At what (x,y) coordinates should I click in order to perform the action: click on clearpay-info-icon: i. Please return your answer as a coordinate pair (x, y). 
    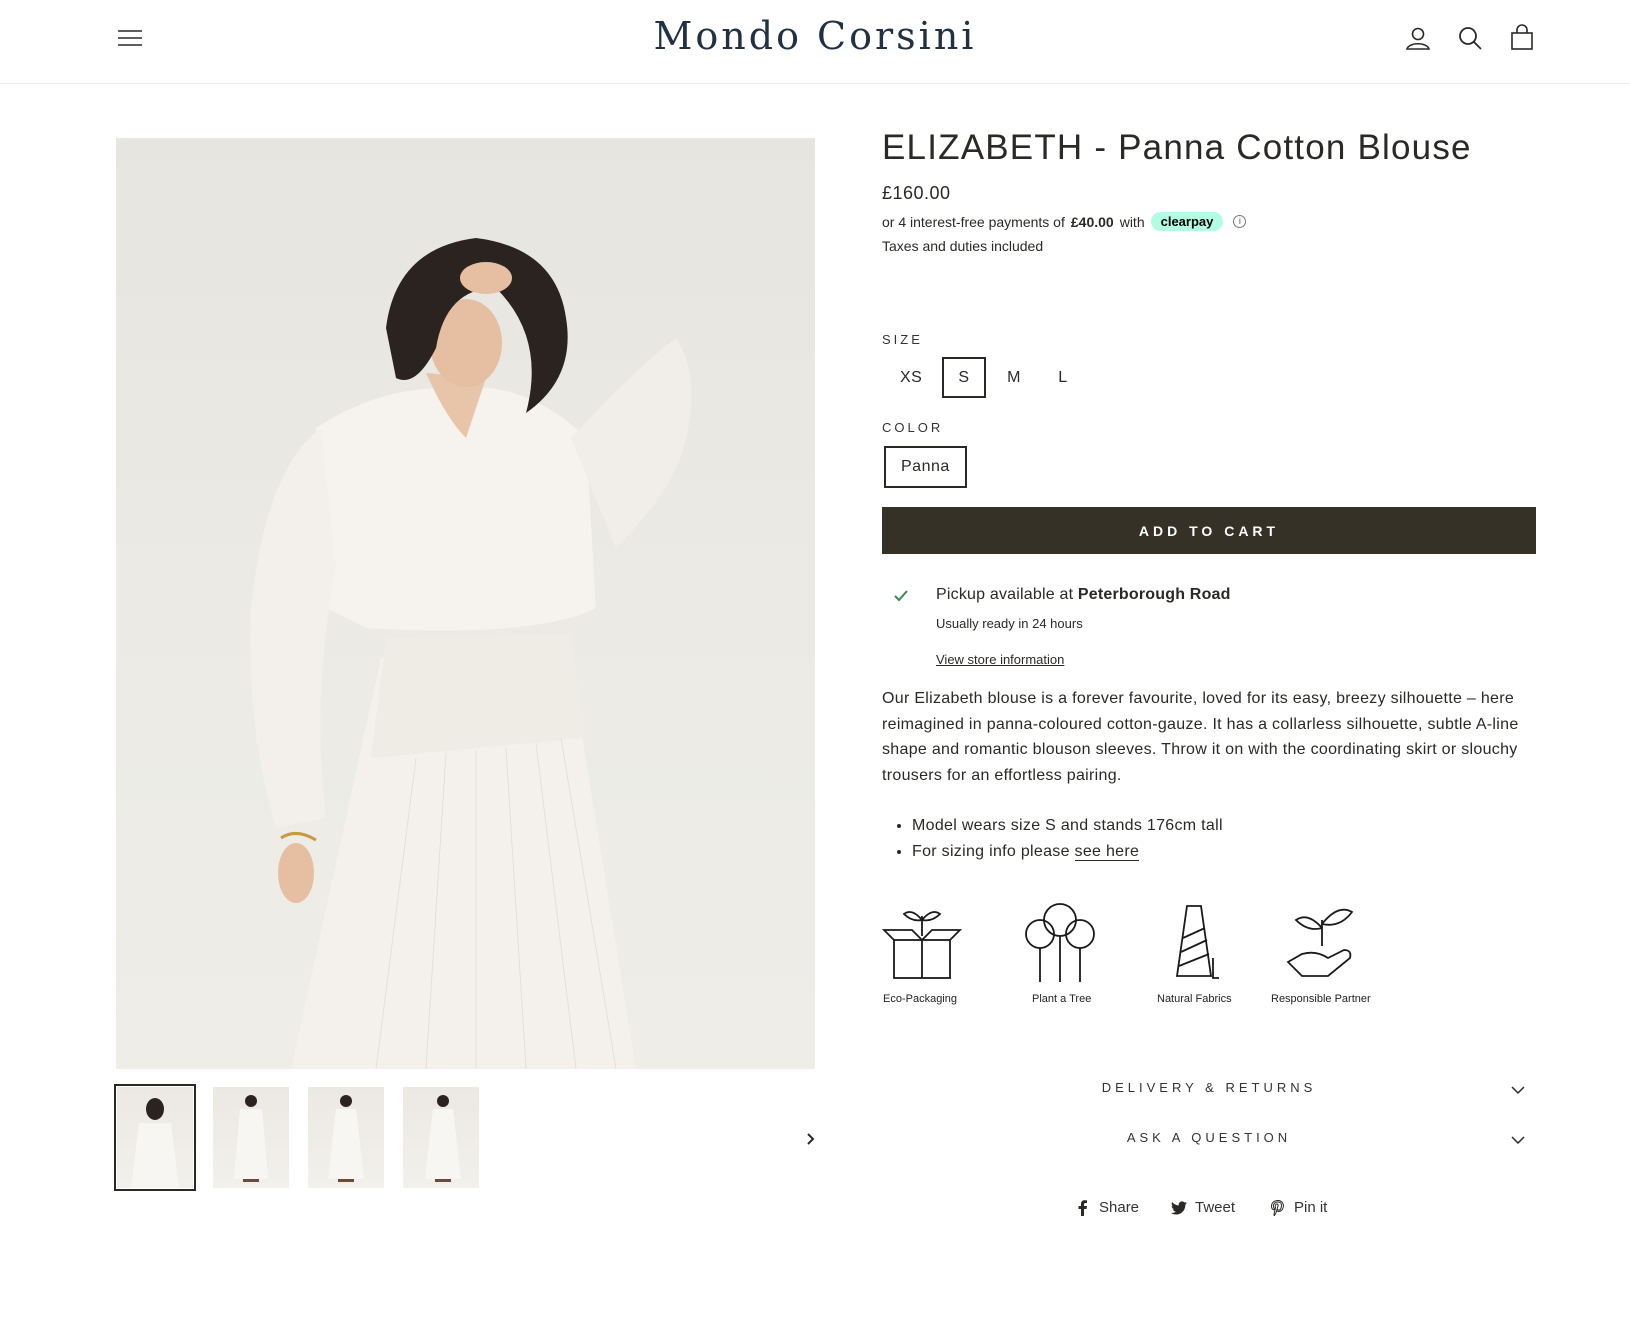
    Looking at the image, I should click on (1240, 221).